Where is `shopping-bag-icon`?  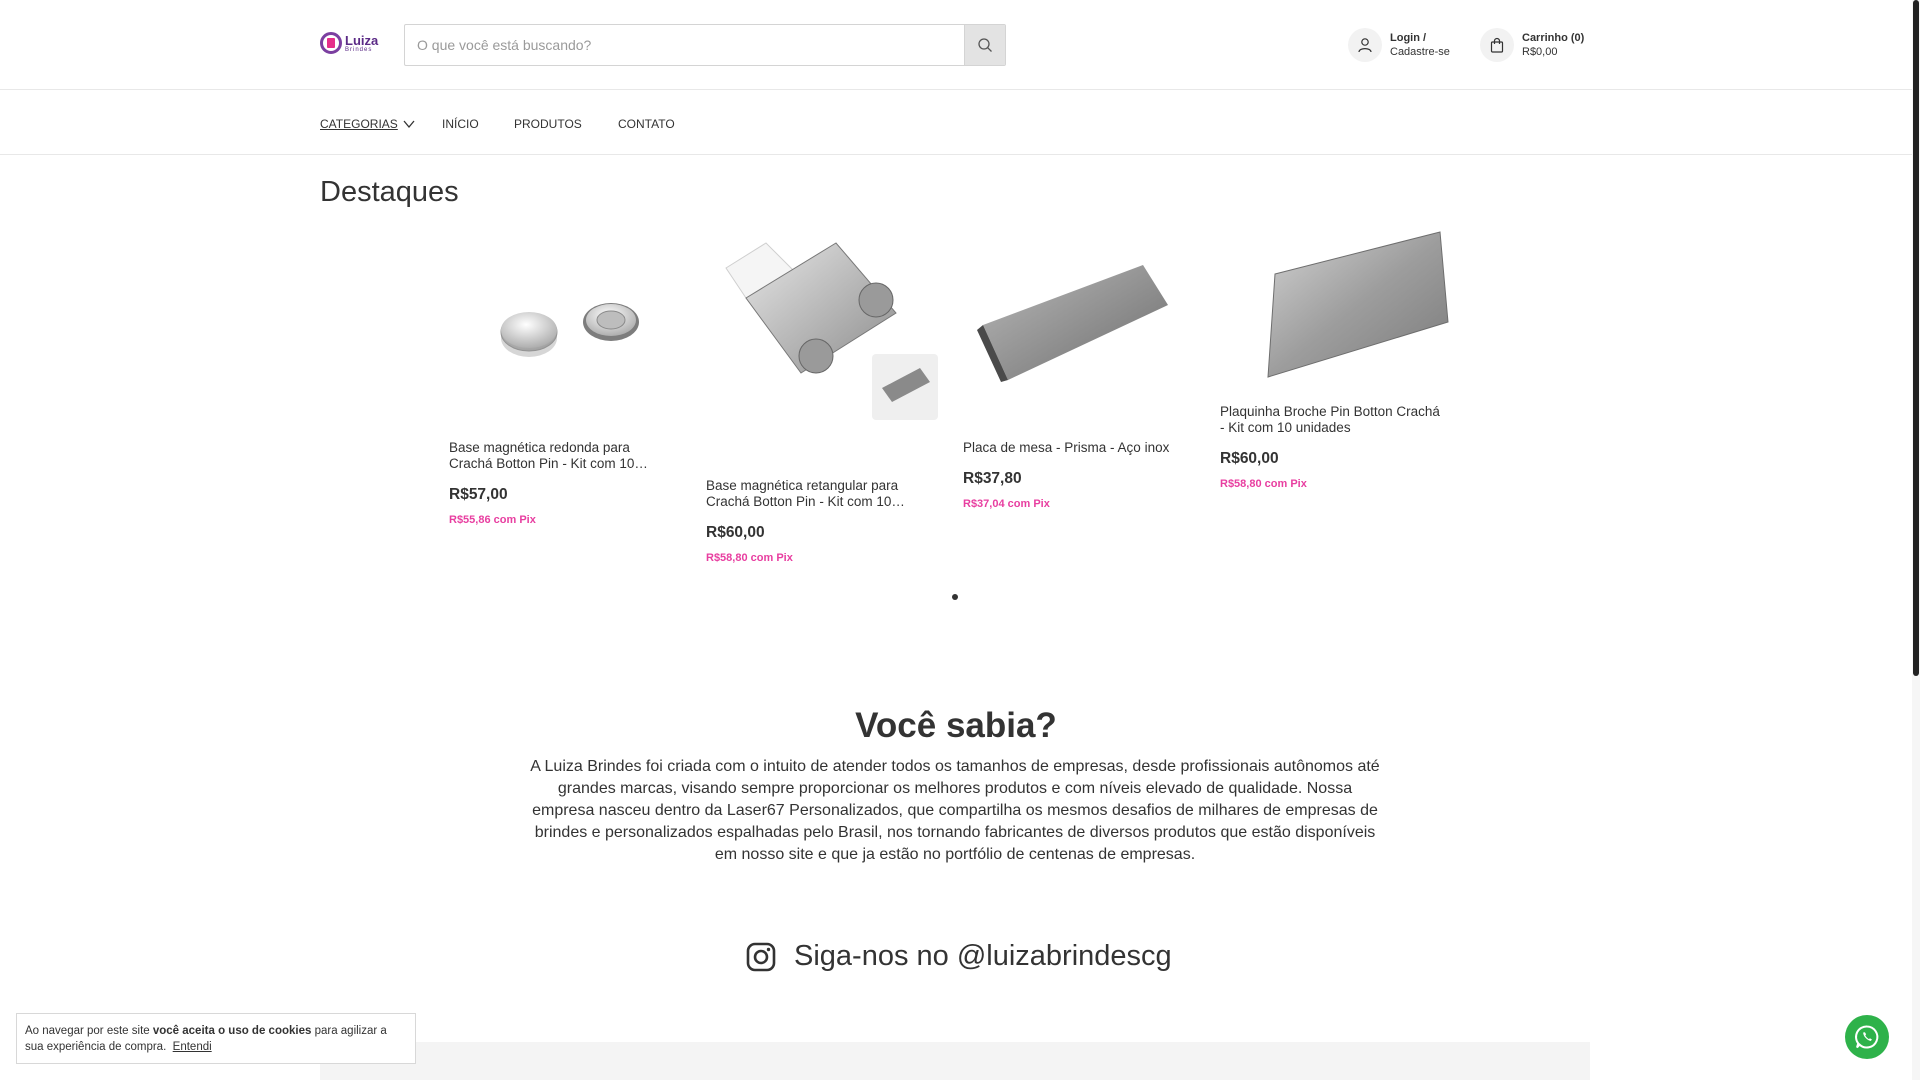 shopping-bag-icon is located at coordinates (1497, 45).